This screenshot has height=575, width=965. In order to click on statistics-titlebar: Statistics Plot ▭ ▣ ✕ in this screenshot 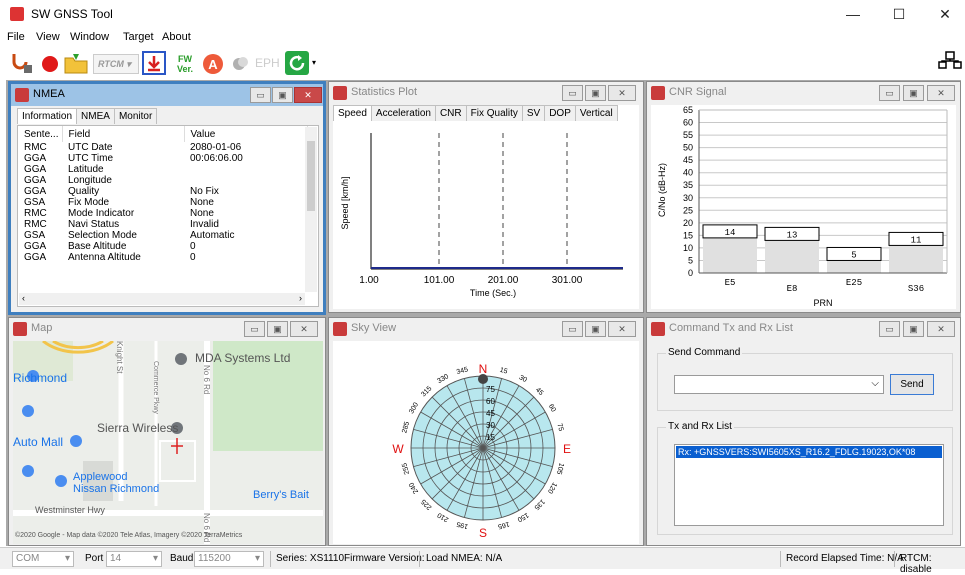, I will do `click(486, 93)`.